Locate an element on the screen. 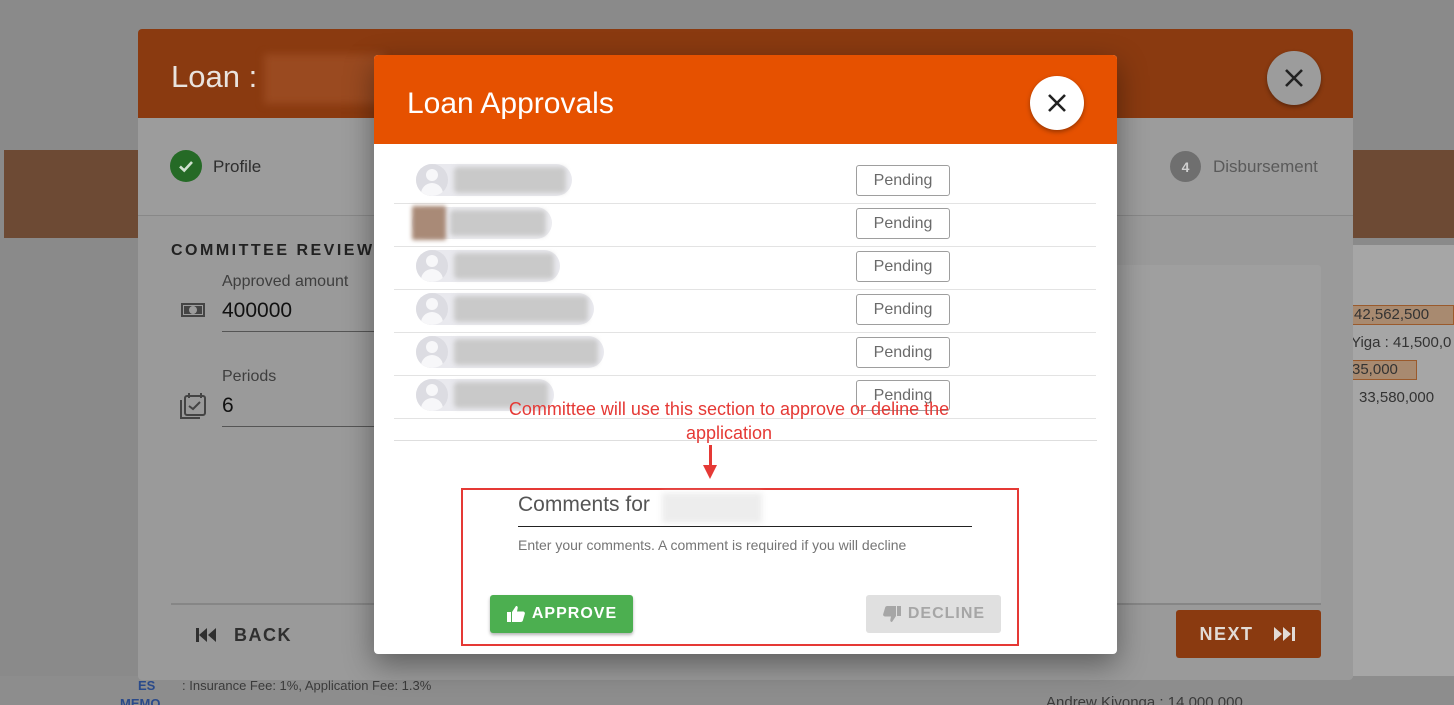  decline-button: DECLINE is located at coordinates (933, 614).